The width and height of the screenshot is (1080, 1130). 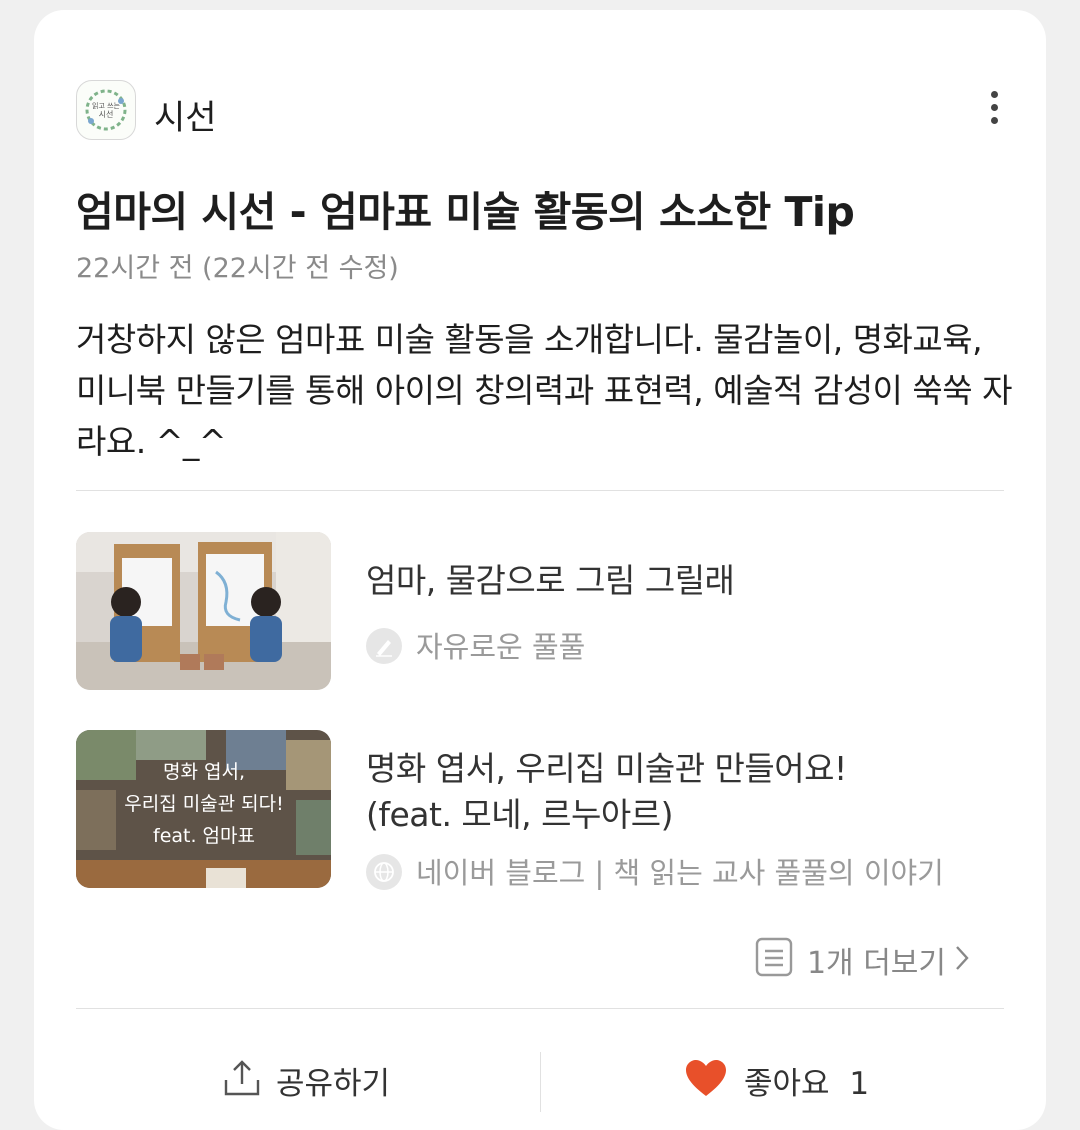 What do you see at coordinates (106, 106) in the screenshot?
I see `avatar-text-1: 읽고 쓰는` at bounding box center [106, 106].